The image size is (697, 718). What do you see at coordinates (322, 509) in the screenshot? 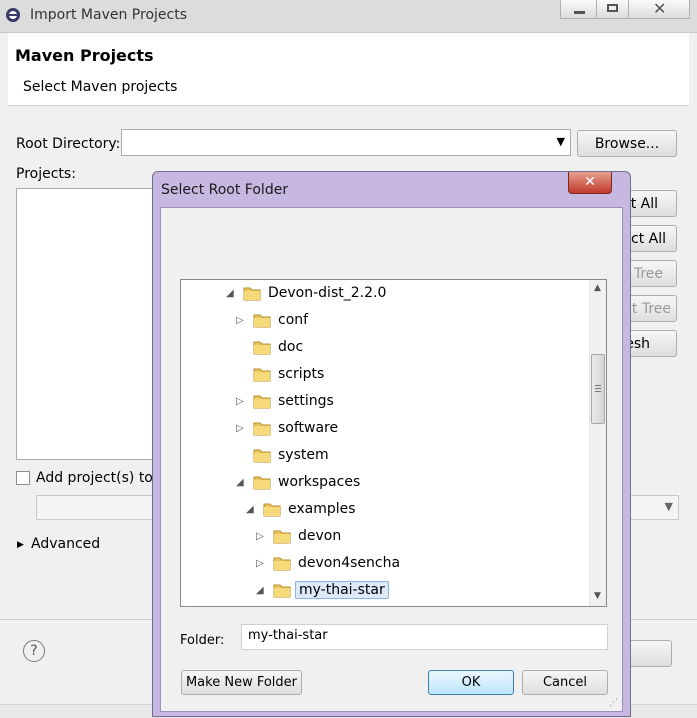
I see `tree-node-label: examples` at bounding box center [322, 509].